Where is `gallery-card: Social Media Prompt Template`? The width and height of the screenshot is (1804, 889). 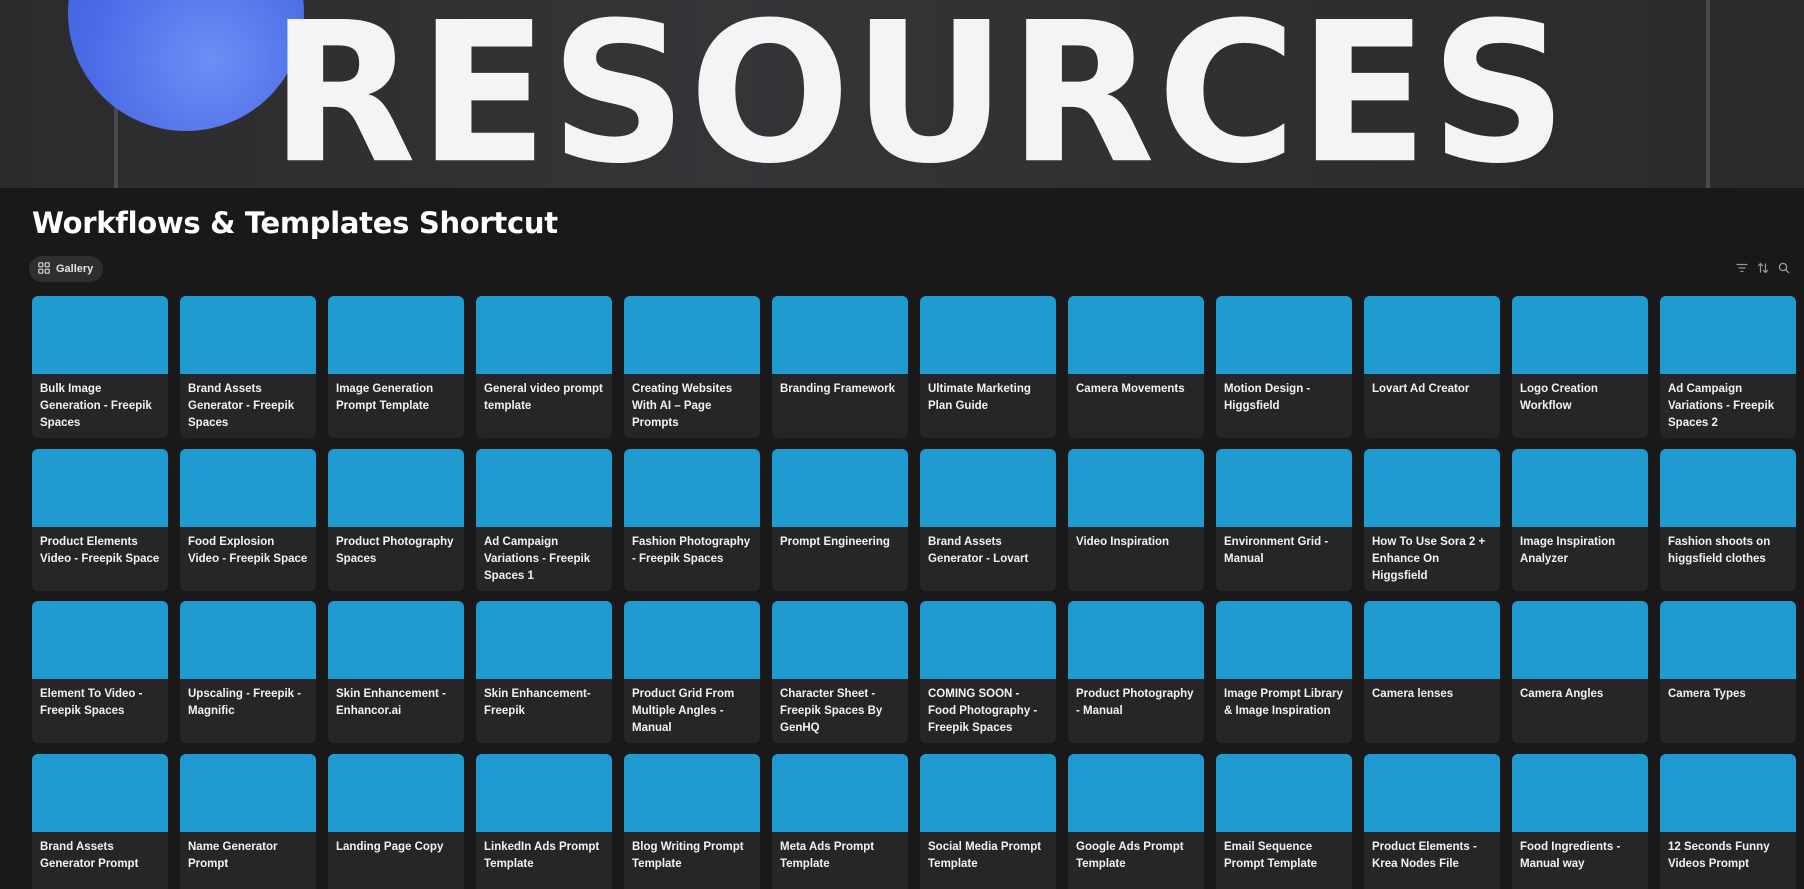 gallery-card: Social Media Prompt Template is located at coordinates (988, 821).